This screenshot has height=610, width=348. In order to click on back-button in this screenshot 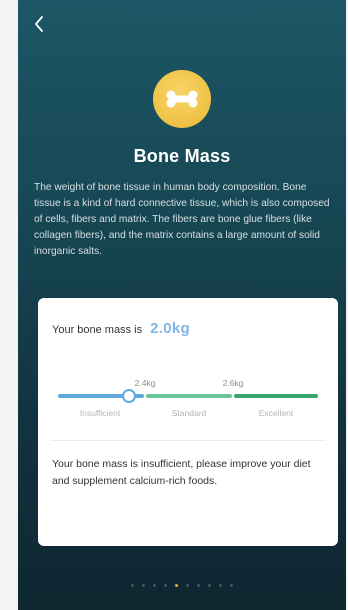, I will do `click(39, 24)`.